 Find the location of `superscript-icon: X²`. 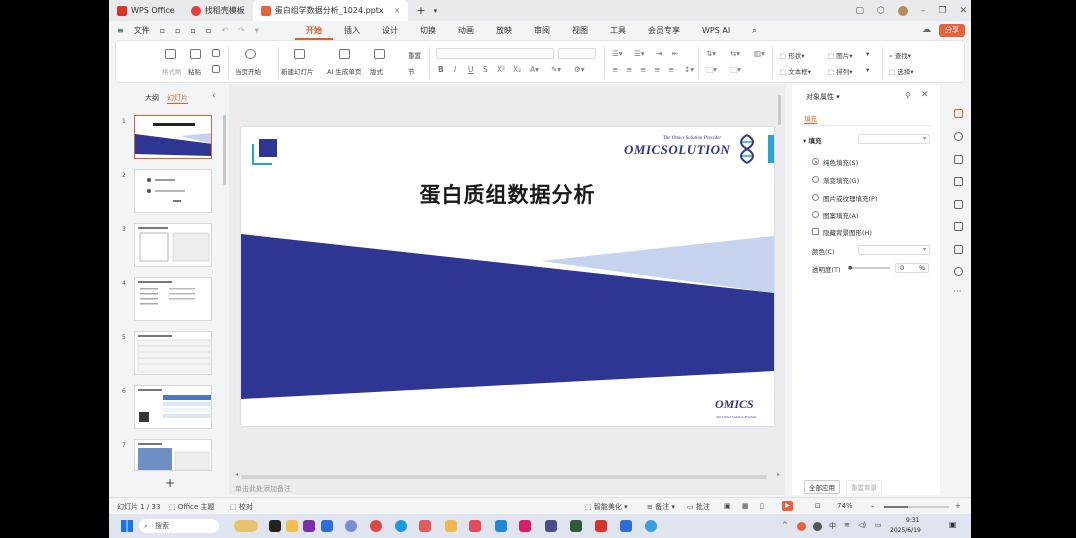

superscript-icon: X² is located at coordinates (501, 69).